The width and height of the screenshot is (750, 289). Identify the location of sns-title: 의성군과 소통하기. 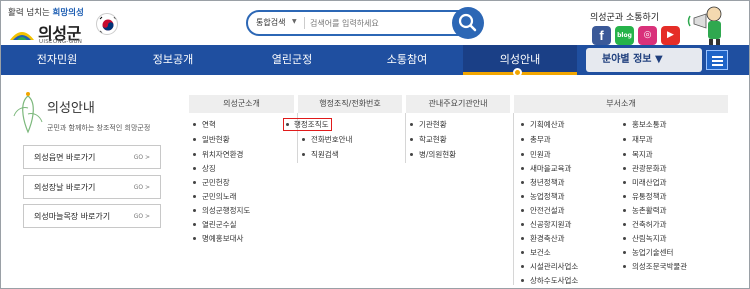
(625, 18).